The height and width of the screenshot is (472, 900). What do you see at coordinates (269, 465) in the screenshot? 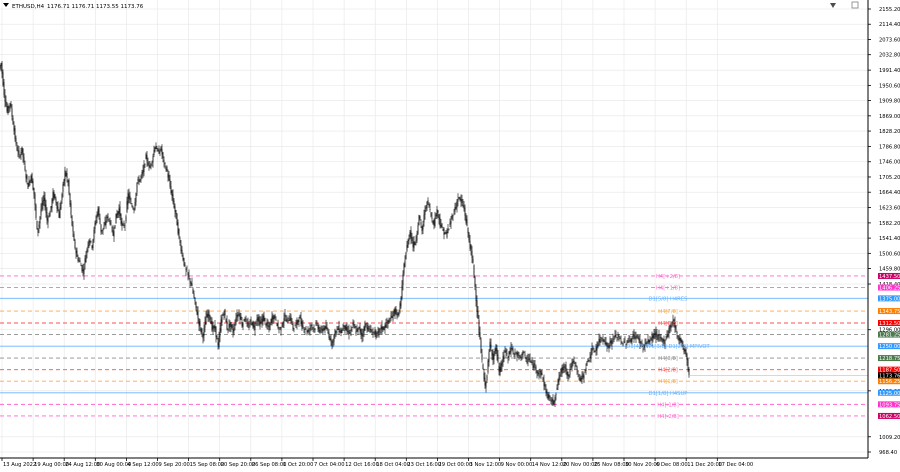
I see `x-tick-label: 26 Sep 08:00` at bounding box center [269, 465].